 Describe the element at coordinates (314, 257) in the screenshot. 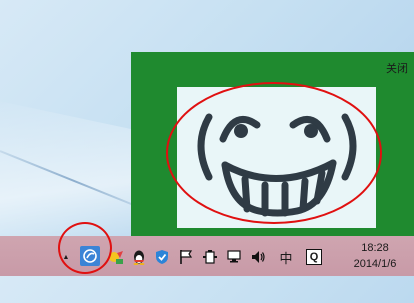

I see `q-app-icon: Q` at that location.